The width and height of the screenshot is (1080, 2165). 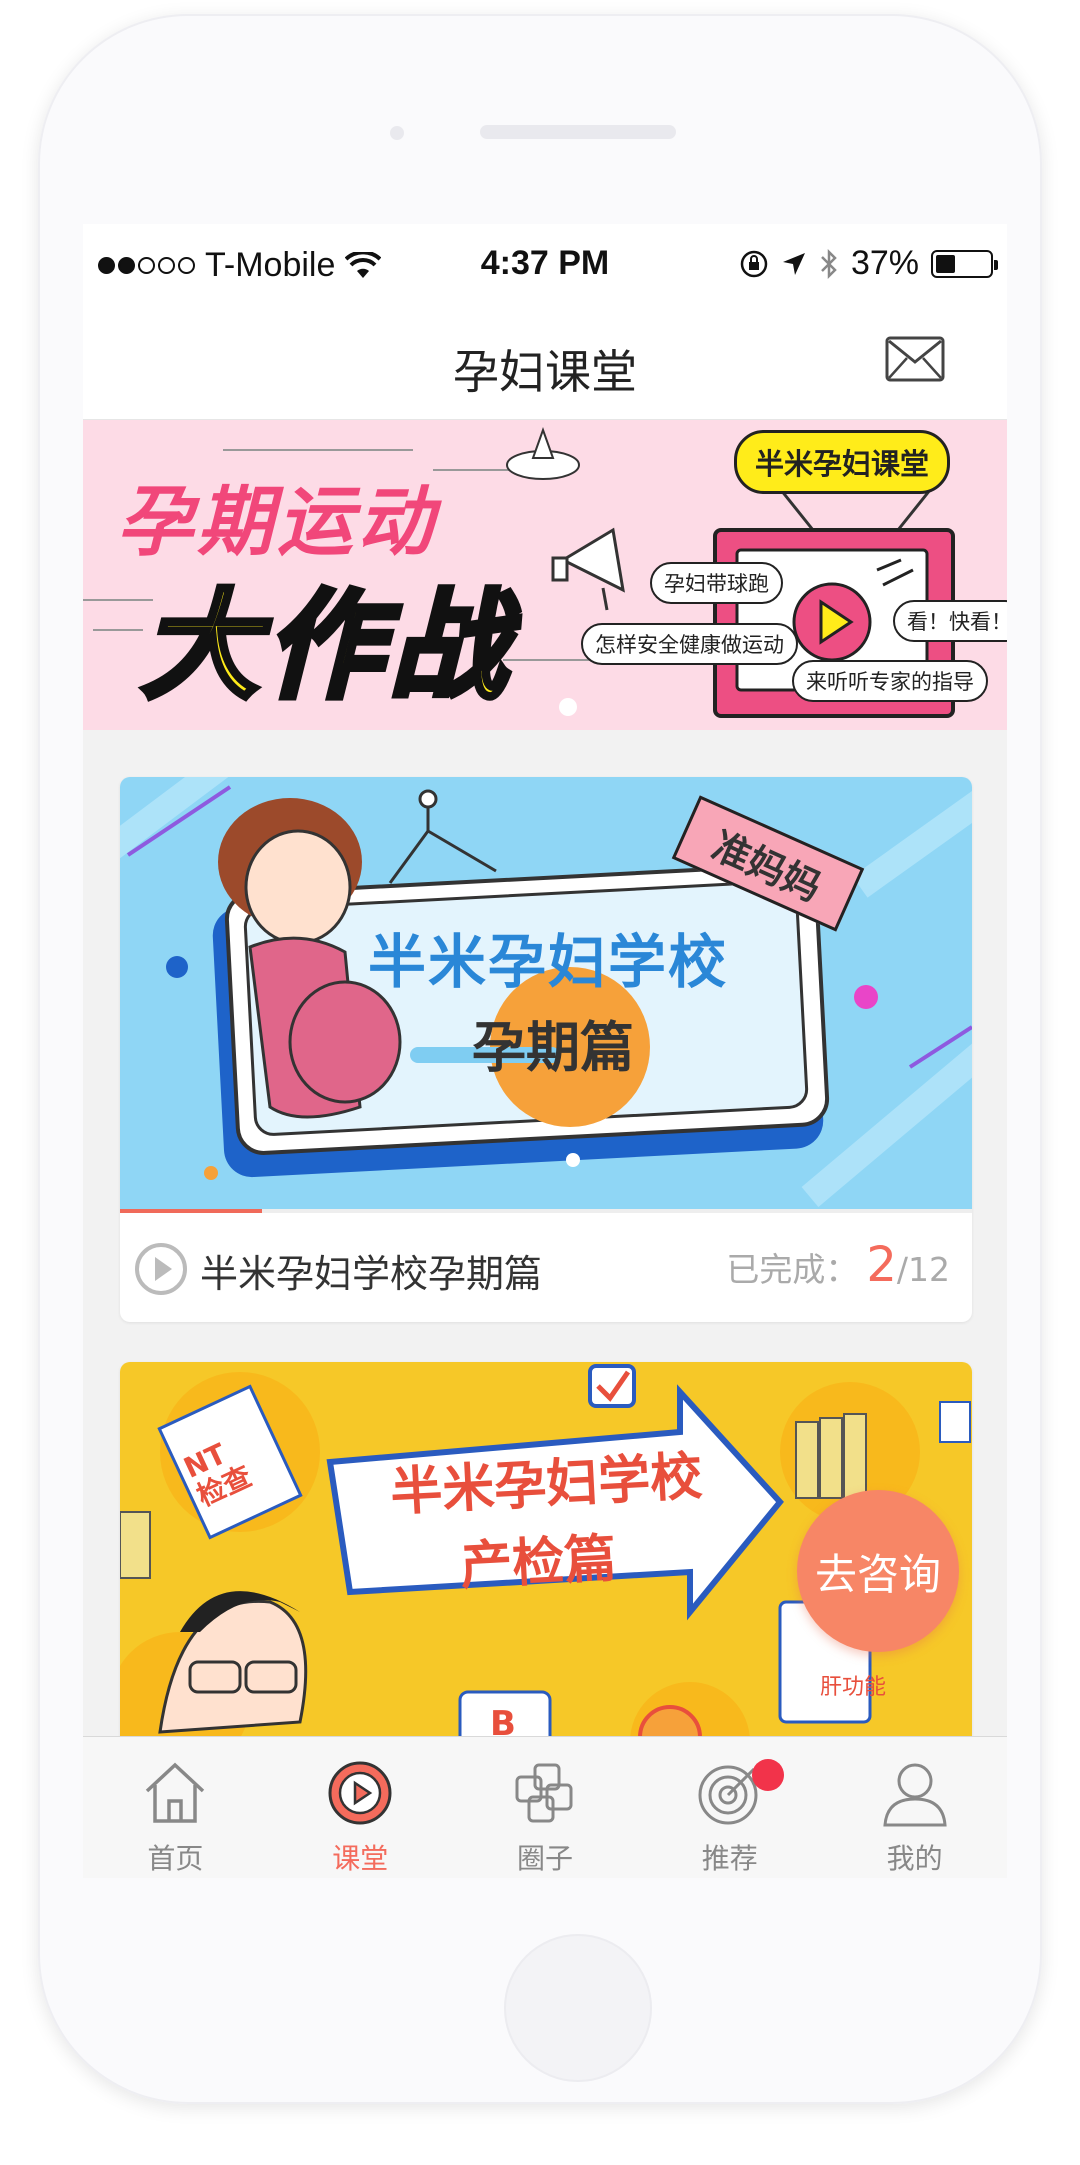 I want to click on notification-badge, so click(x=767, y=1775).